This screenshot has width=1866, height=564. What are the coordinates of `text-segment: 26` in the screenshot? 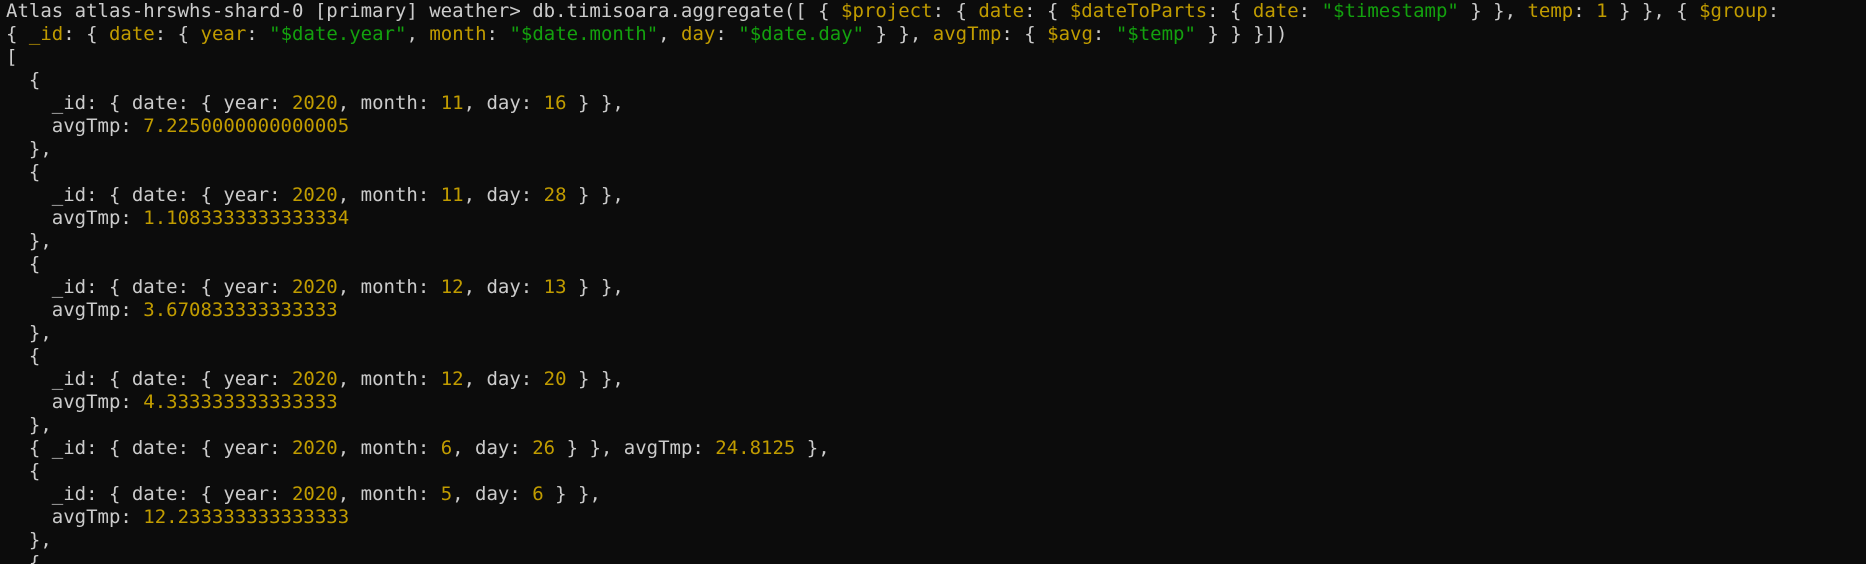 It's located at (544, 448).